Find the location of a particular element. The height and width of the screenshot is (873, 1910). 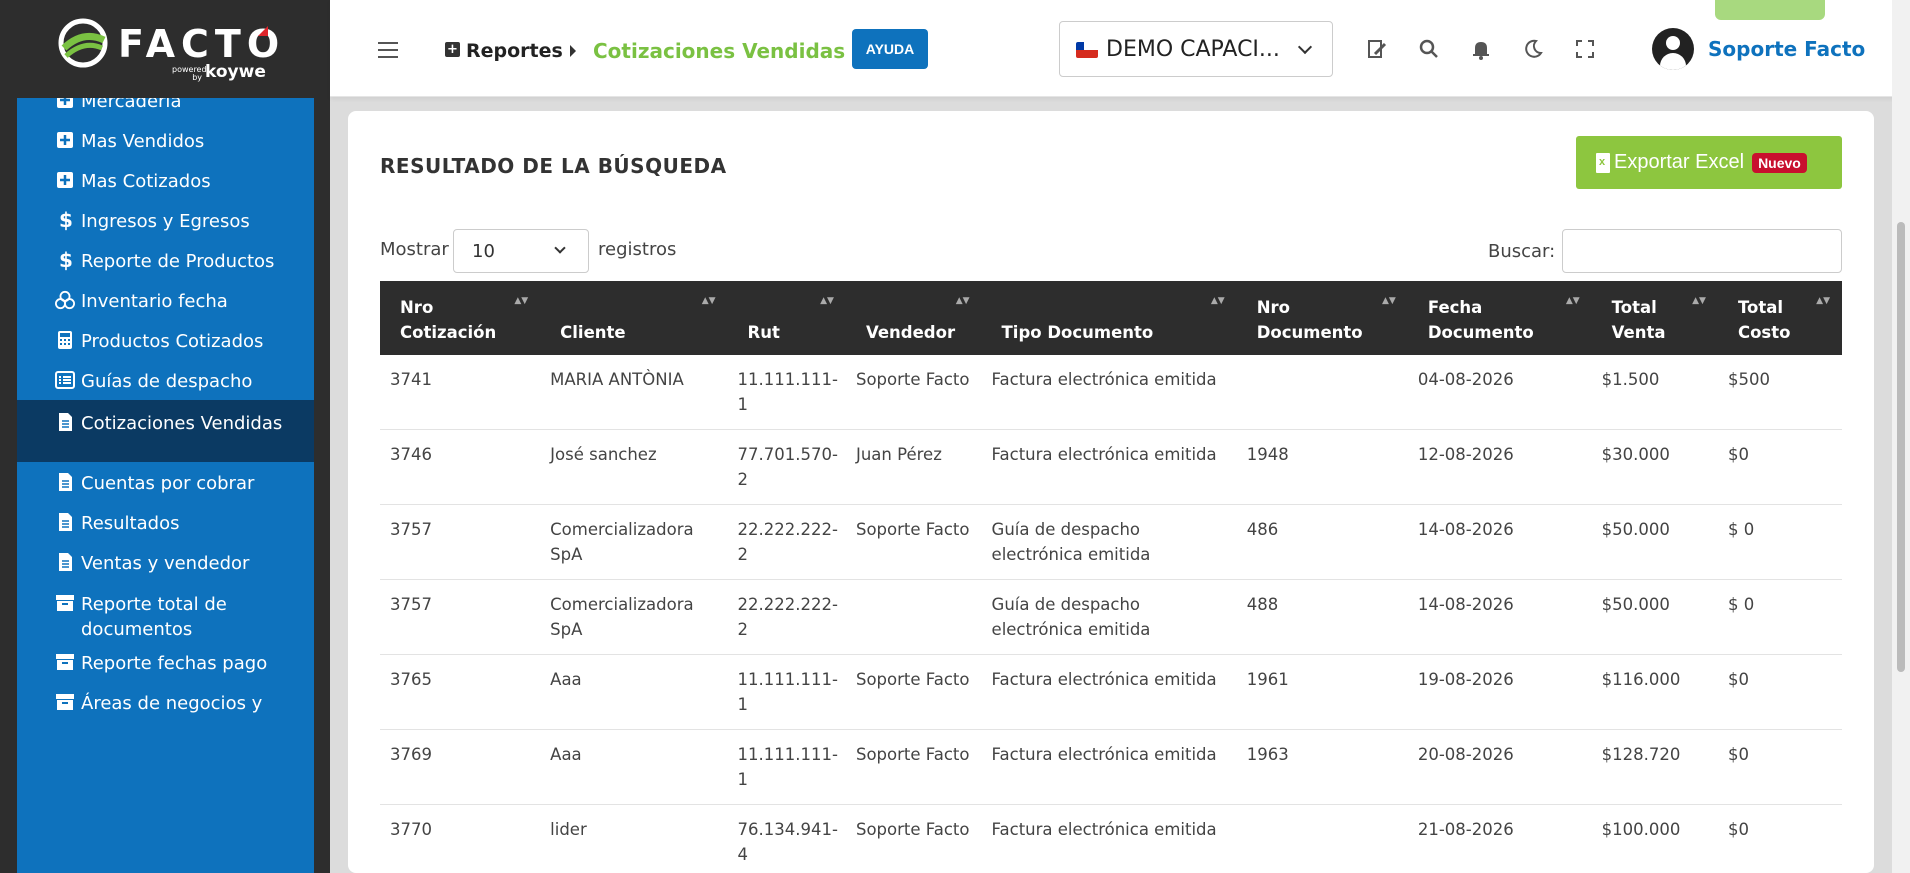

sidebar-item-label: Productos Cotizados is located at coordinates (172, 341).